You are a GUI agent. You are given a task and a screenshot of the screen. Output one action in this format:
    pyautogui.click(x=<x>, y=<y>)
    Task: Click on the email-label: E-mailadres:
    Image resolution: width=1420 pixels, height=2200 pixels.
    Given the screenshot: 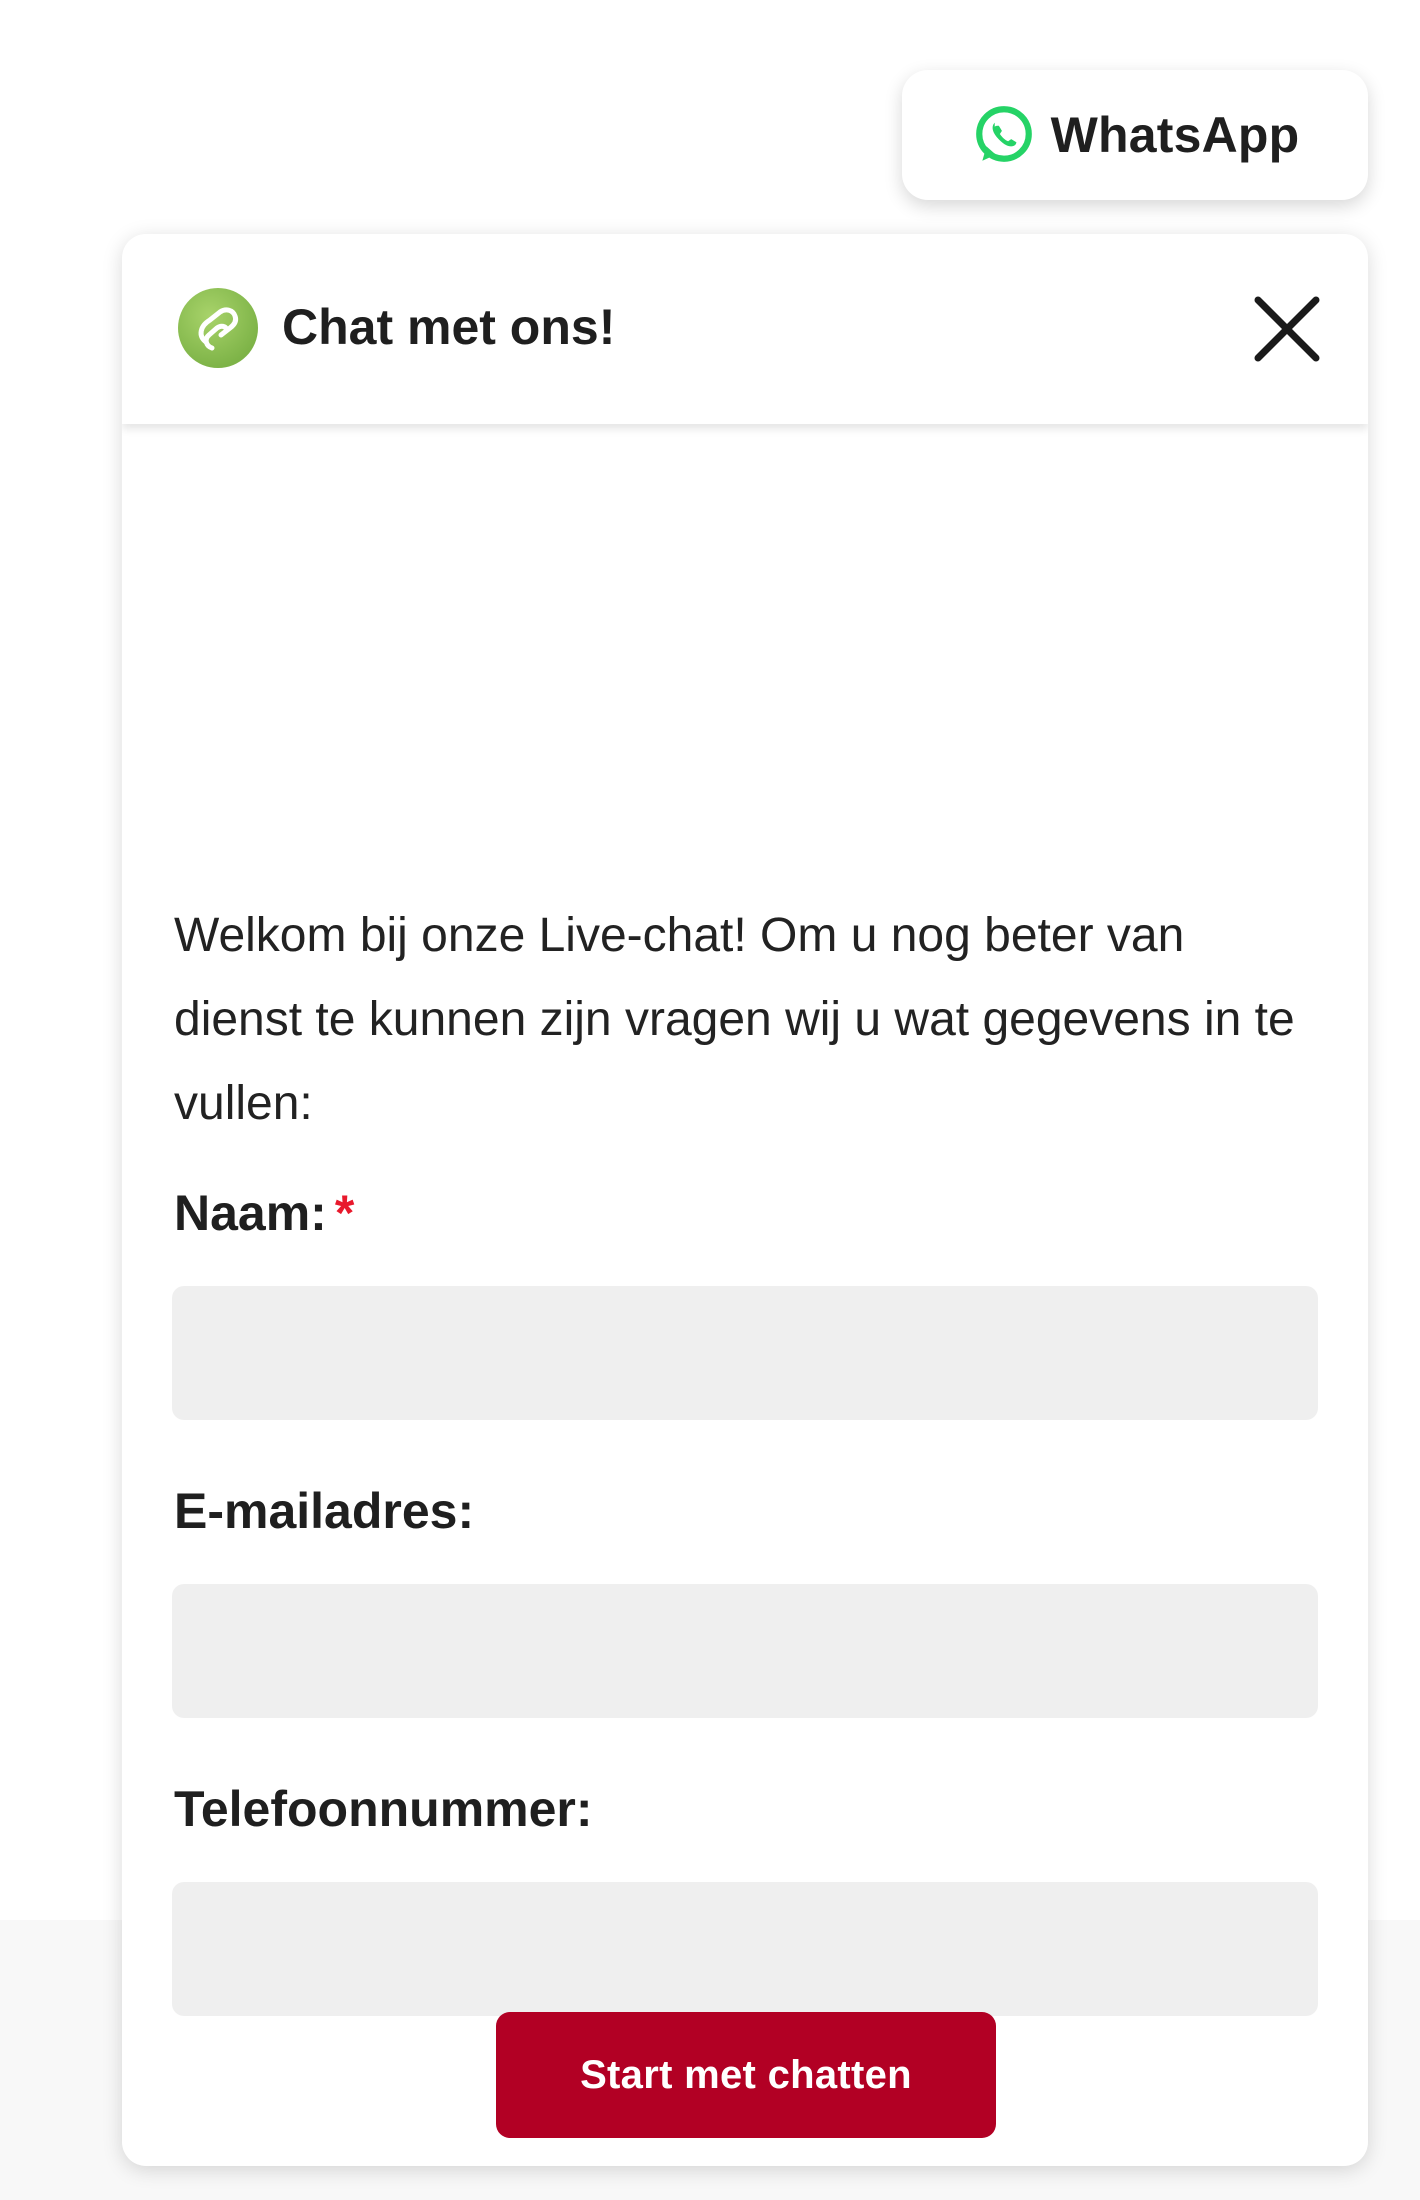 What is the action you would take?
    pyautogui.click(x=324, y=1511)
    